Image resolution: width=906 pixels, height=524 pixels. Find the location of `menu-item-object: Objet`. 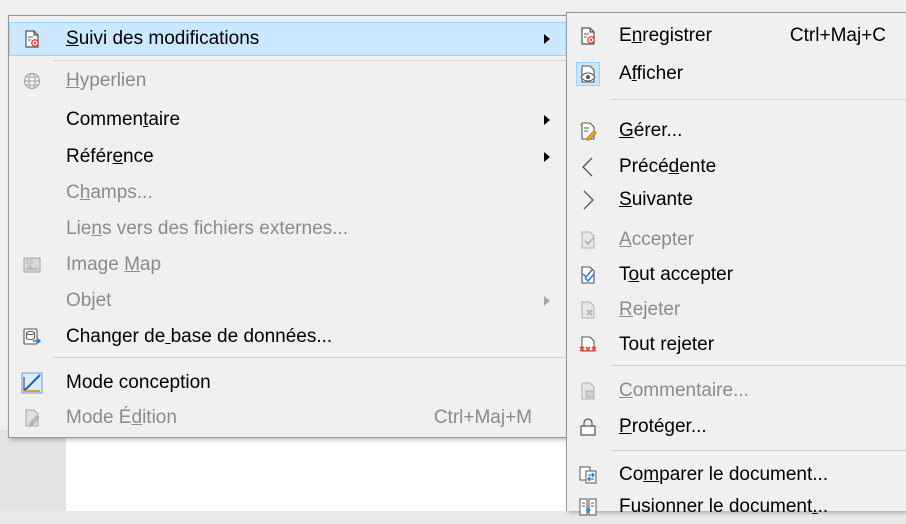

menu-item-object: Objet is located at coordinates (288, 301).